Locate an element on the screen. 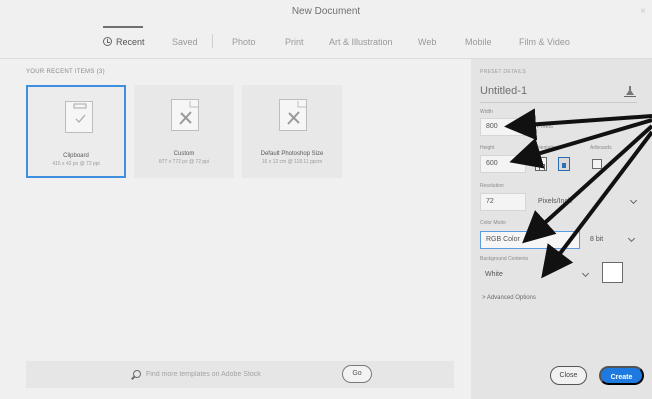 The width and height of the screenshot is (652, 399). height-label: Height is located at coordinates (487, 148).